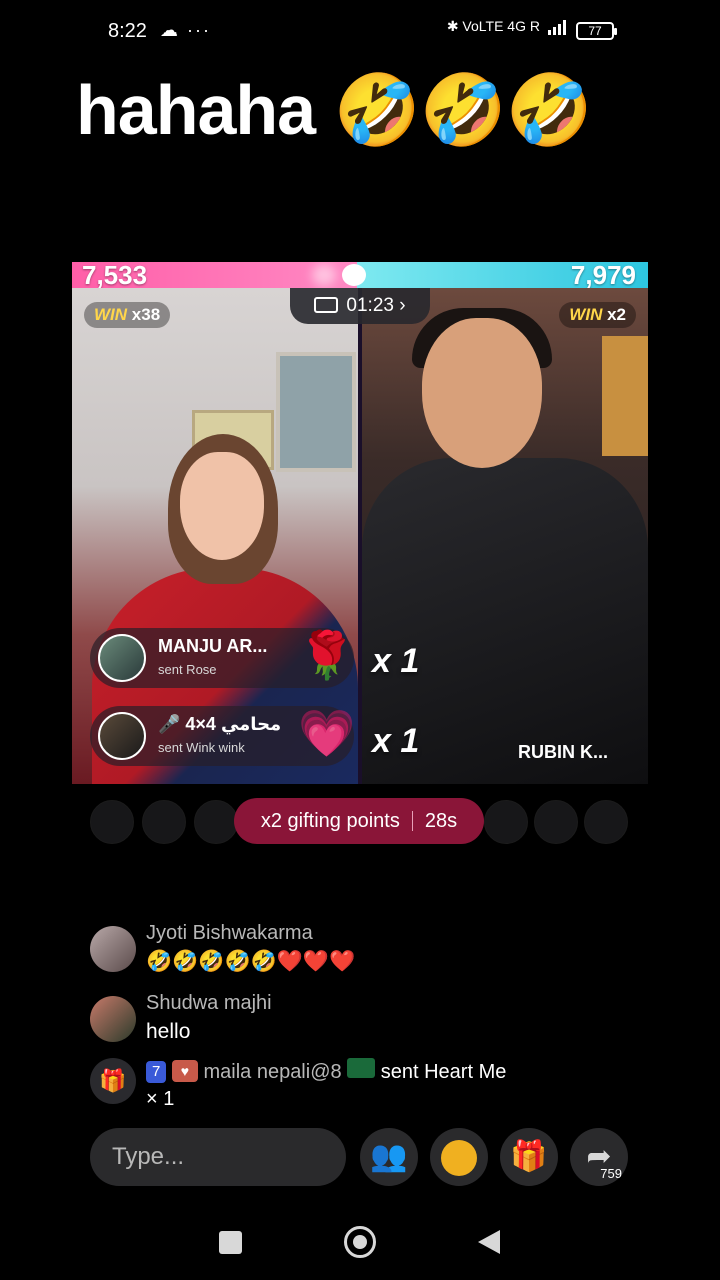  What do you see at coordinates (493, 26) in the screenshot?
I see `network-status-icons: ✱ VoLTE 4G R` at bounding box center [493, 26].